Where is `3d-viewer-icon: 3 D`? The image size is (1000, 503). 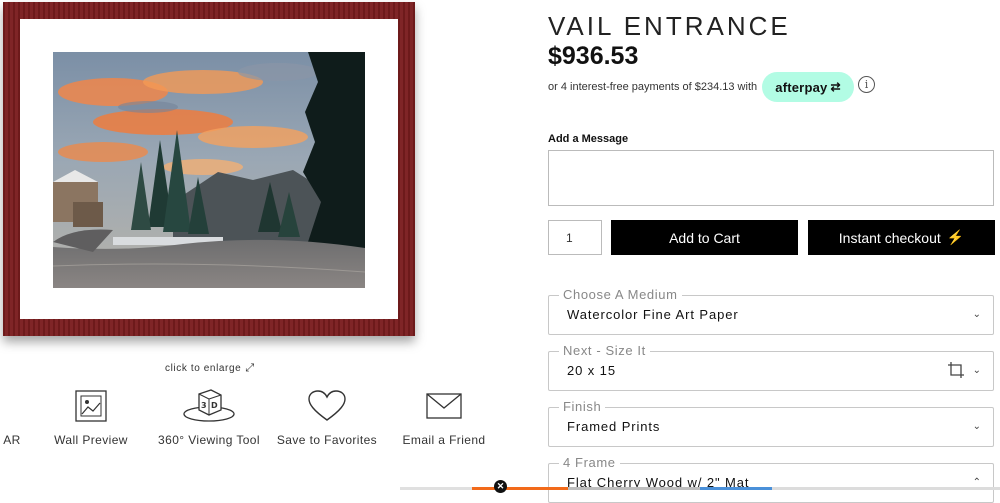
3d-viewer-icon: 3 D is located at coordinates (209, 406).